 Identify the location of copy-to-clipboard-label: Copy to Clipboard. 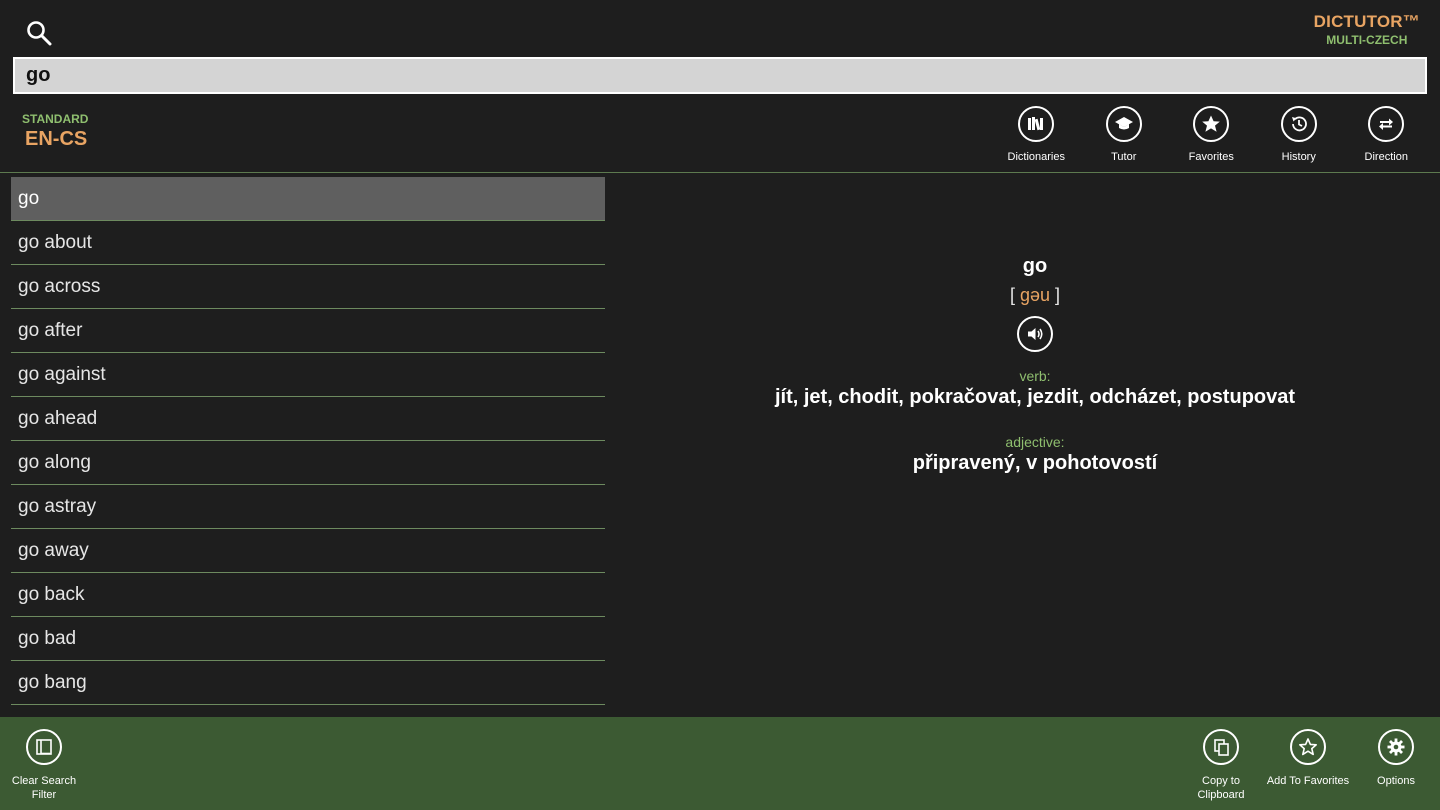
(1221, 788).